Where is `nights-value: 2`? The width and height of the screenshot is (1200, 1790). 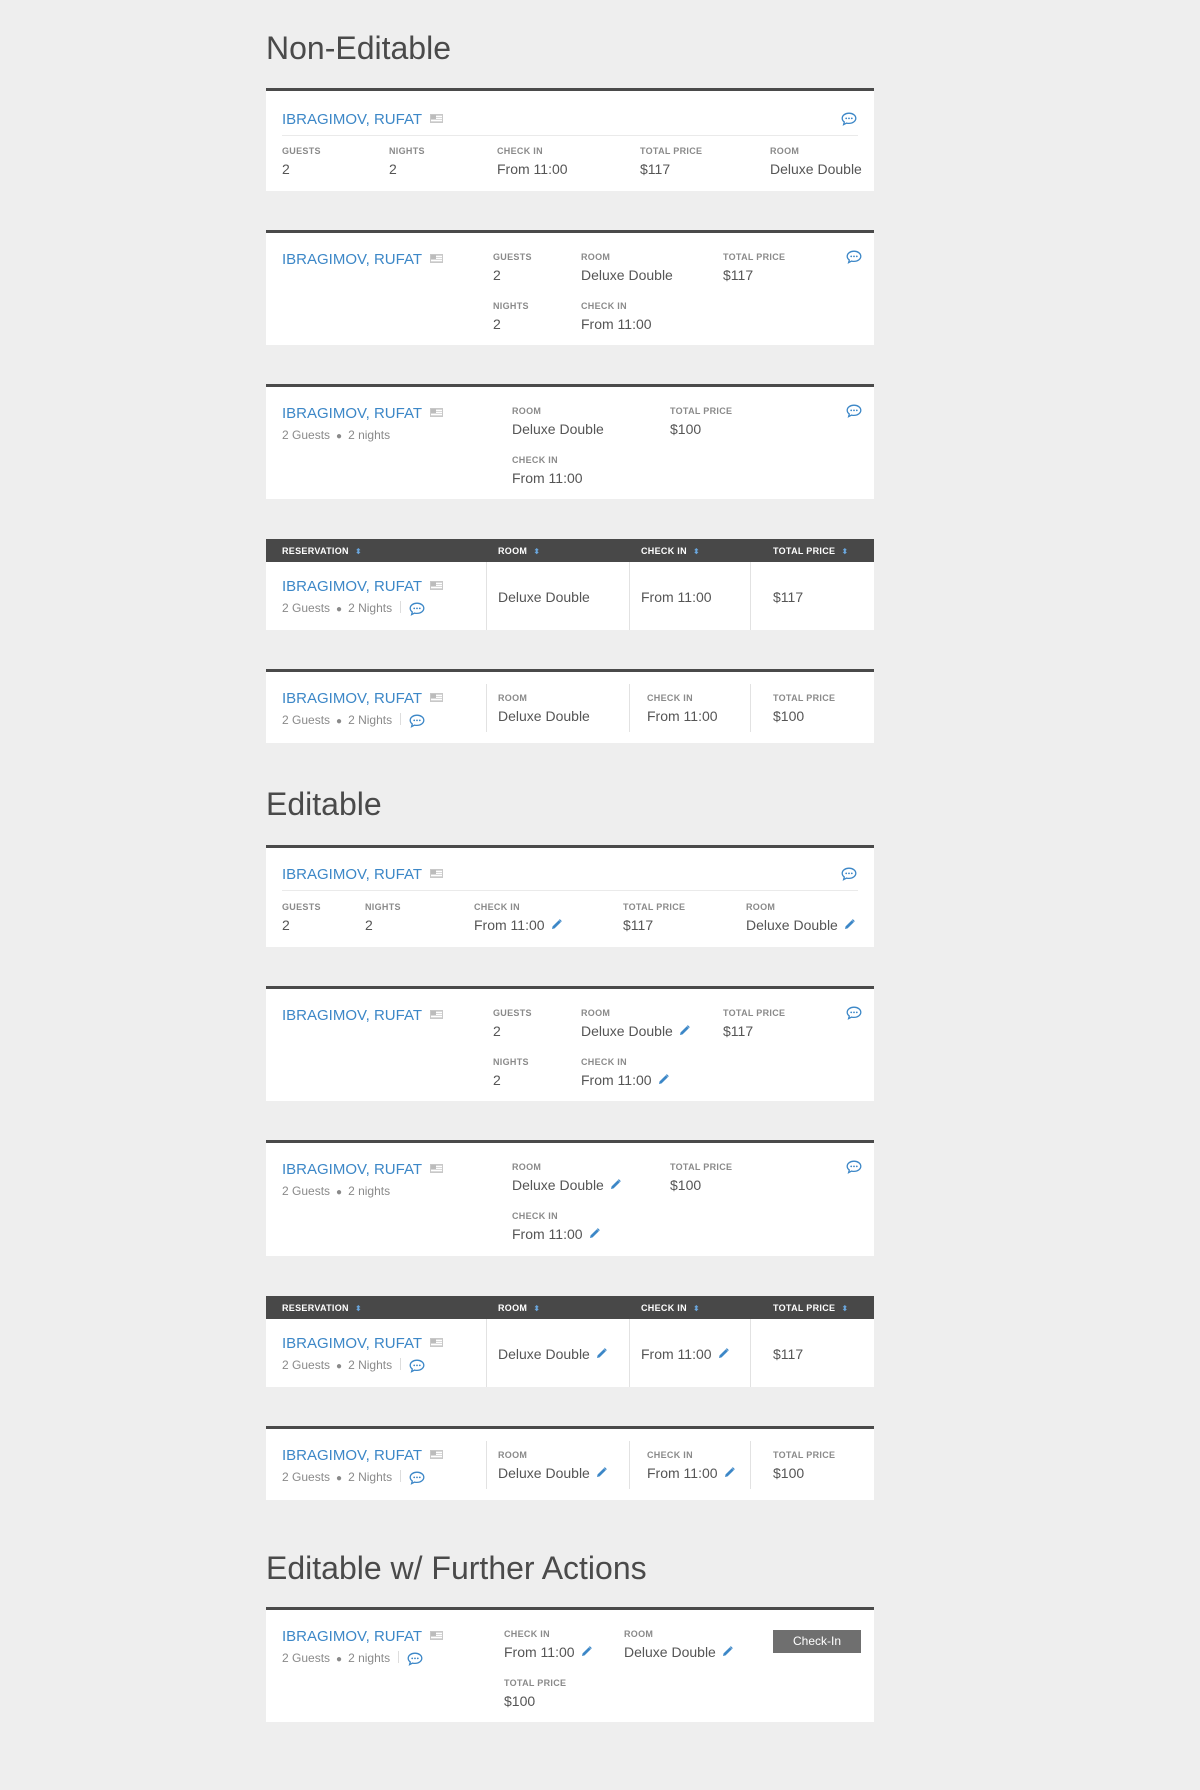
nights-value: 2 is located at coordinates (369, 925).